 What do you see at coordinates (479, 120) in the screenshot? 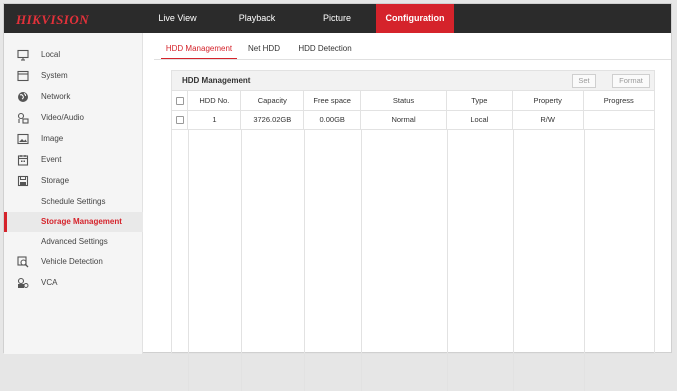
I see `cell-type: Local` at bounding box center [479, 120].